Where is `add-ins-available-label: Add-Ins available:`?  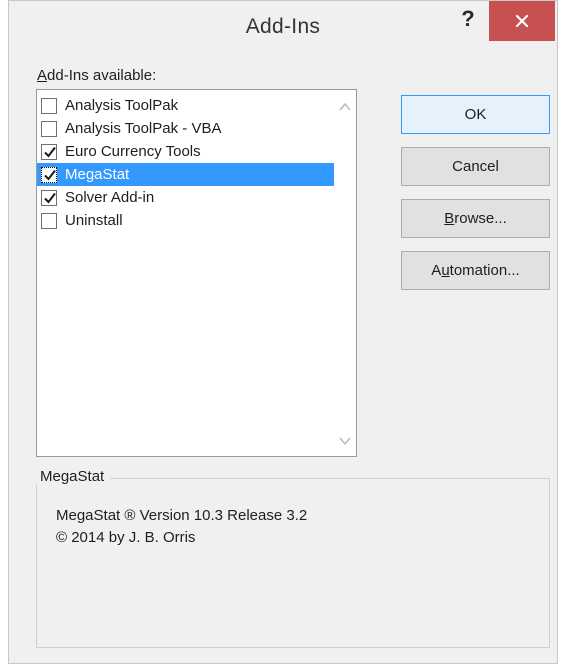 add-ins-available-label: Add-Ins available: is located at coordinates (97, 75).